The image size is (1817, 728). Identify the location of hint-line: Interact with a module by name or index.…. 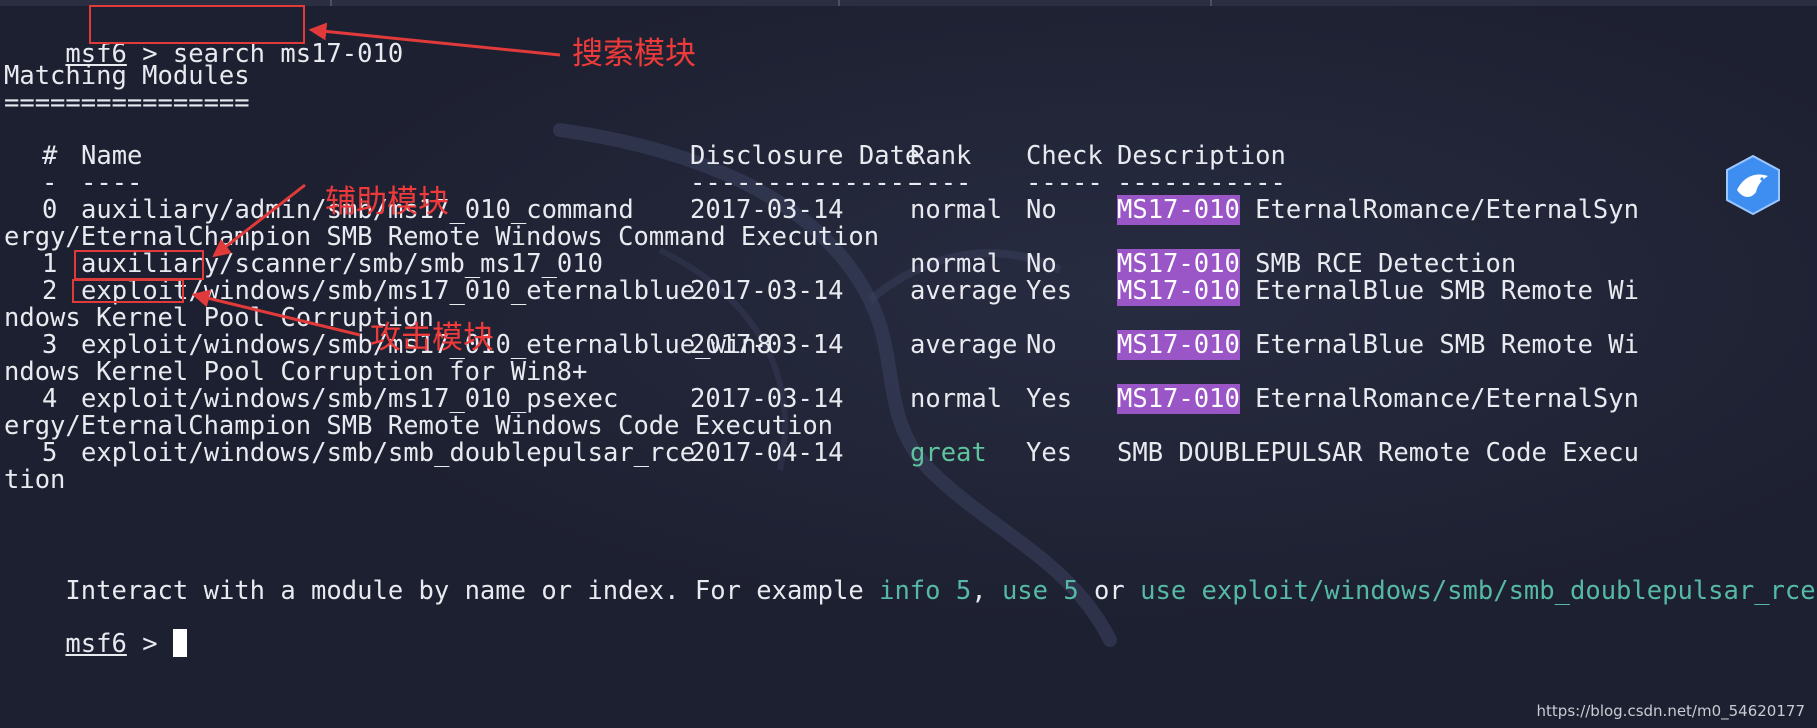
(909, 575).